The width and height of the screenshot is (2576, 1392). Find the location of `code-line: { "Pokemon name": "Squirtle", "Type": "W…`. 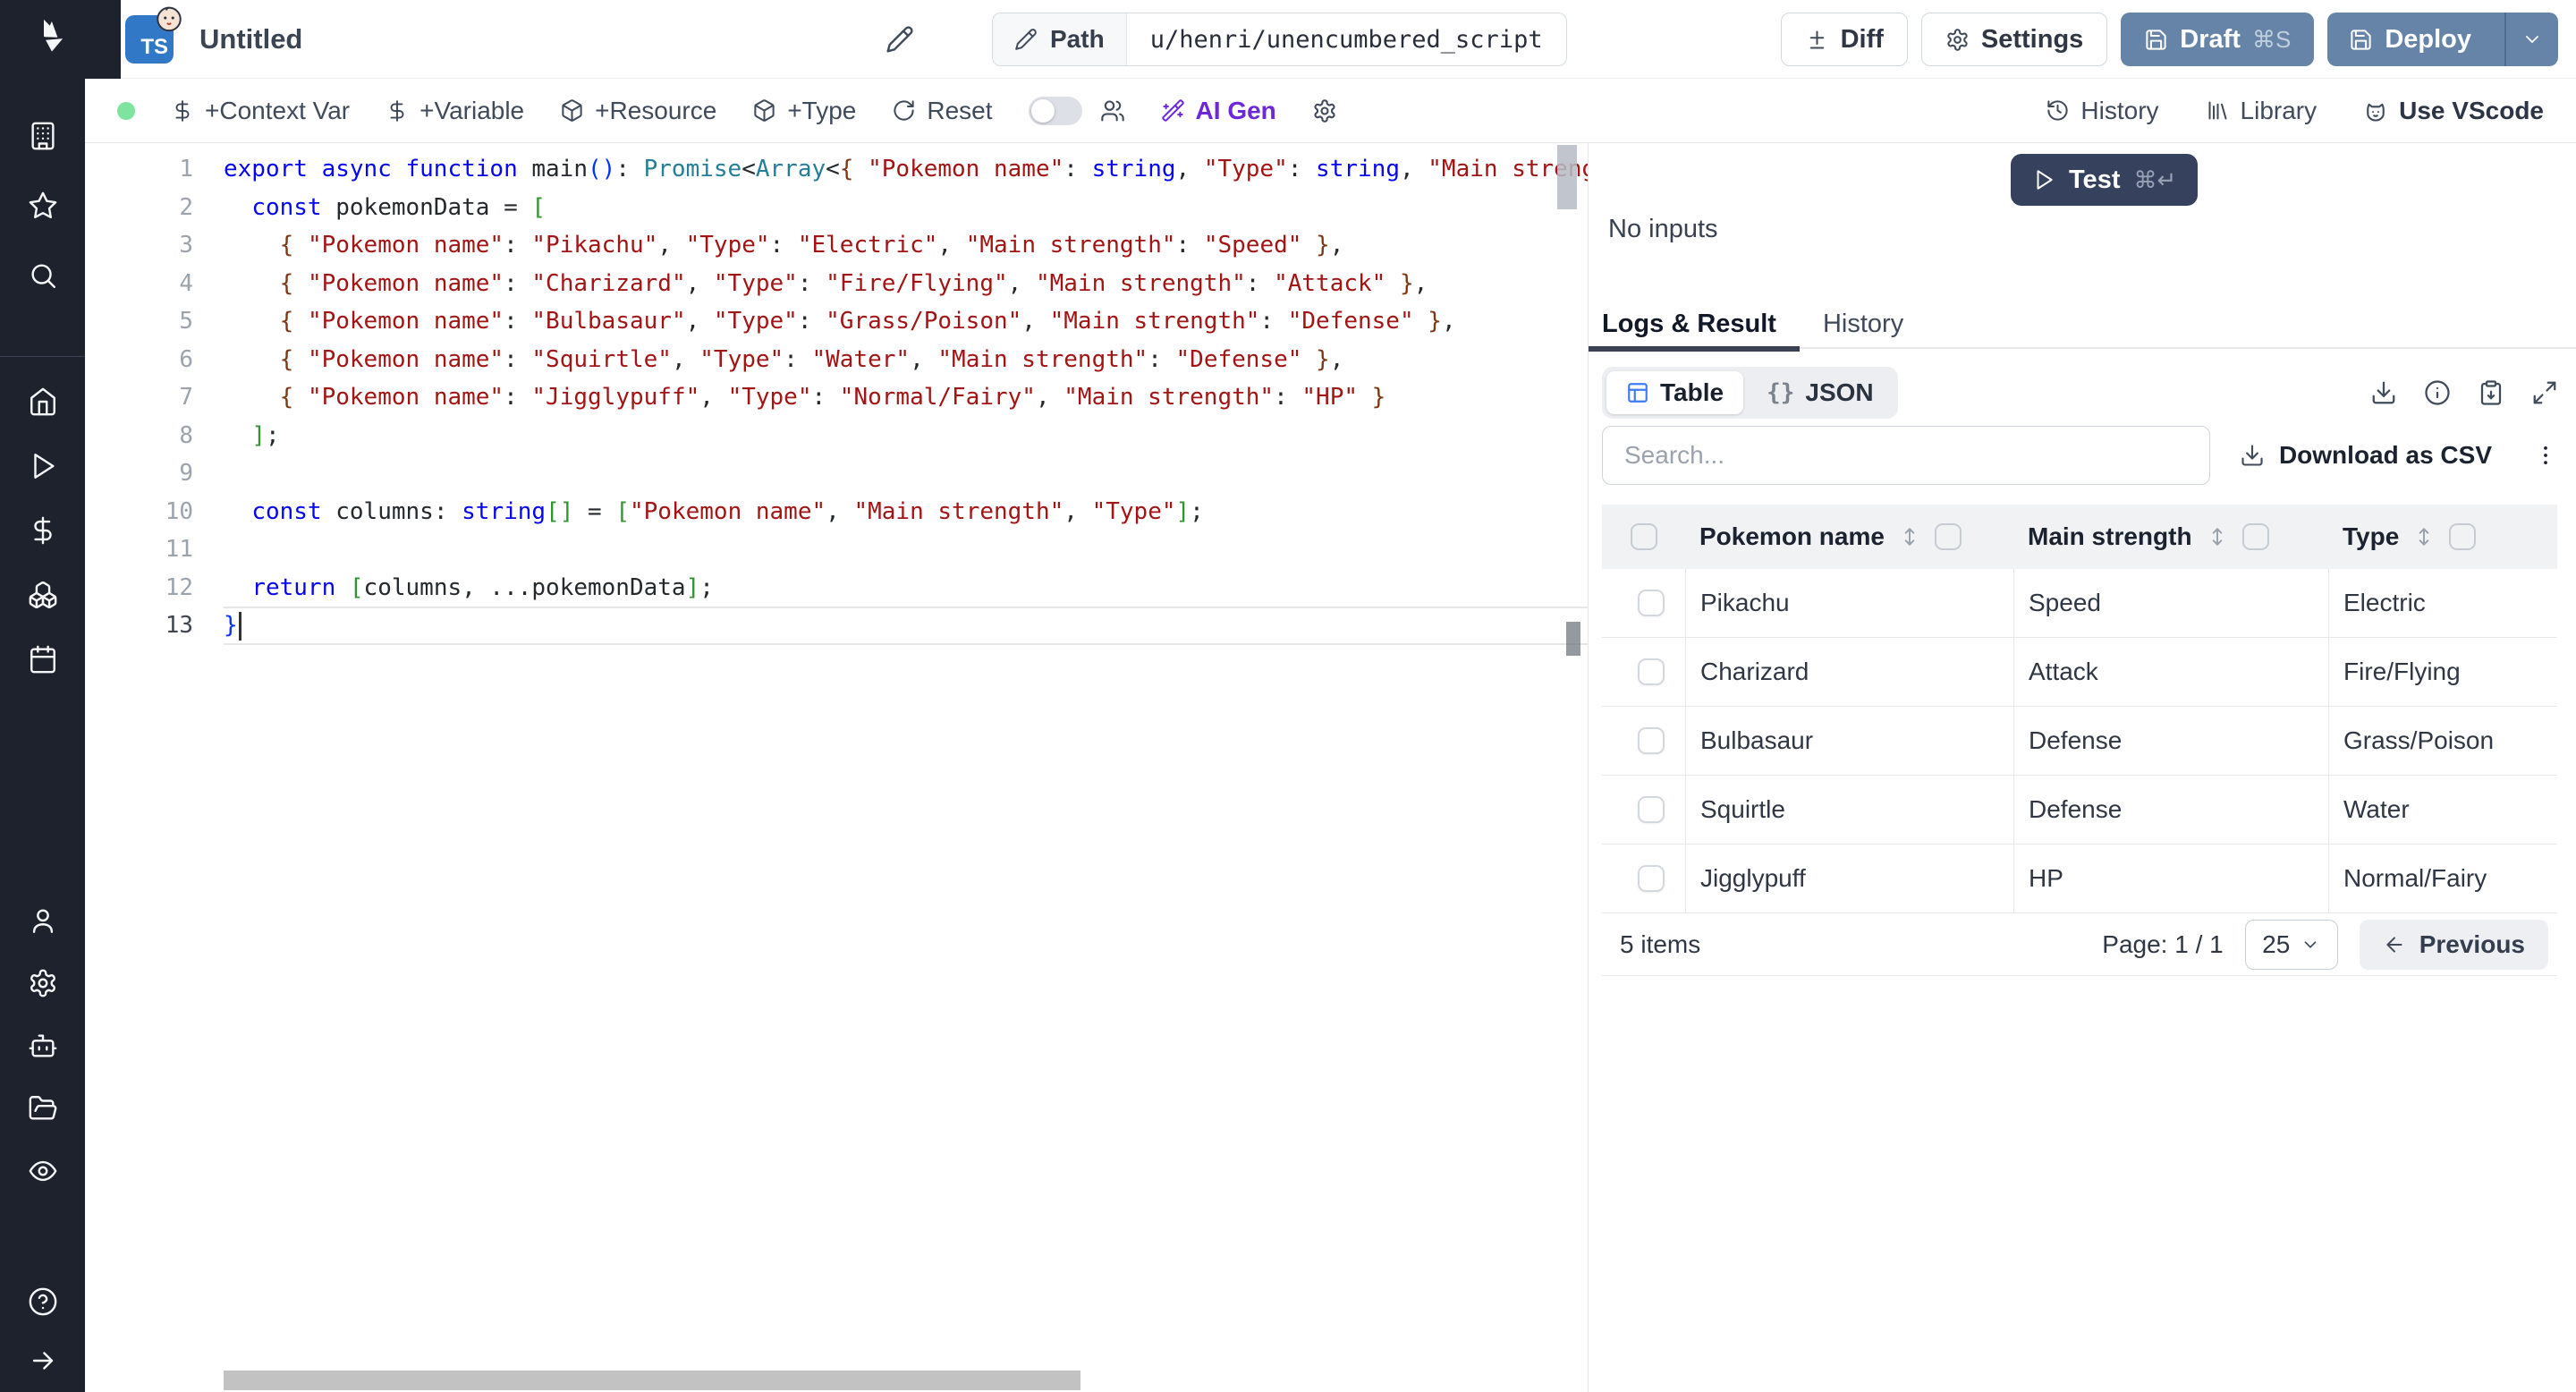

code-line: { "Pokemon name": "Squirtle", "Type": "W… is located at coordinates (906, 360).